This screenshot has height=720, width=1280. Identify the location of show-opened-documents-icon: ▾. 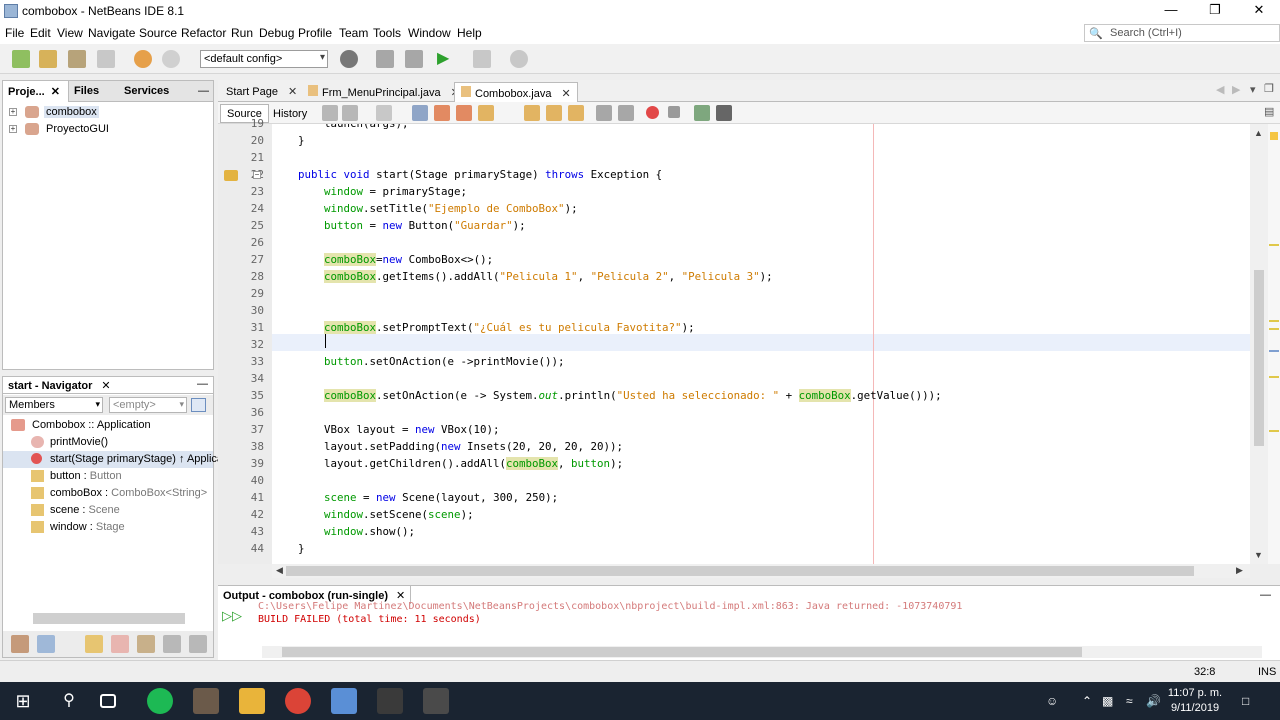
(1253, 89).